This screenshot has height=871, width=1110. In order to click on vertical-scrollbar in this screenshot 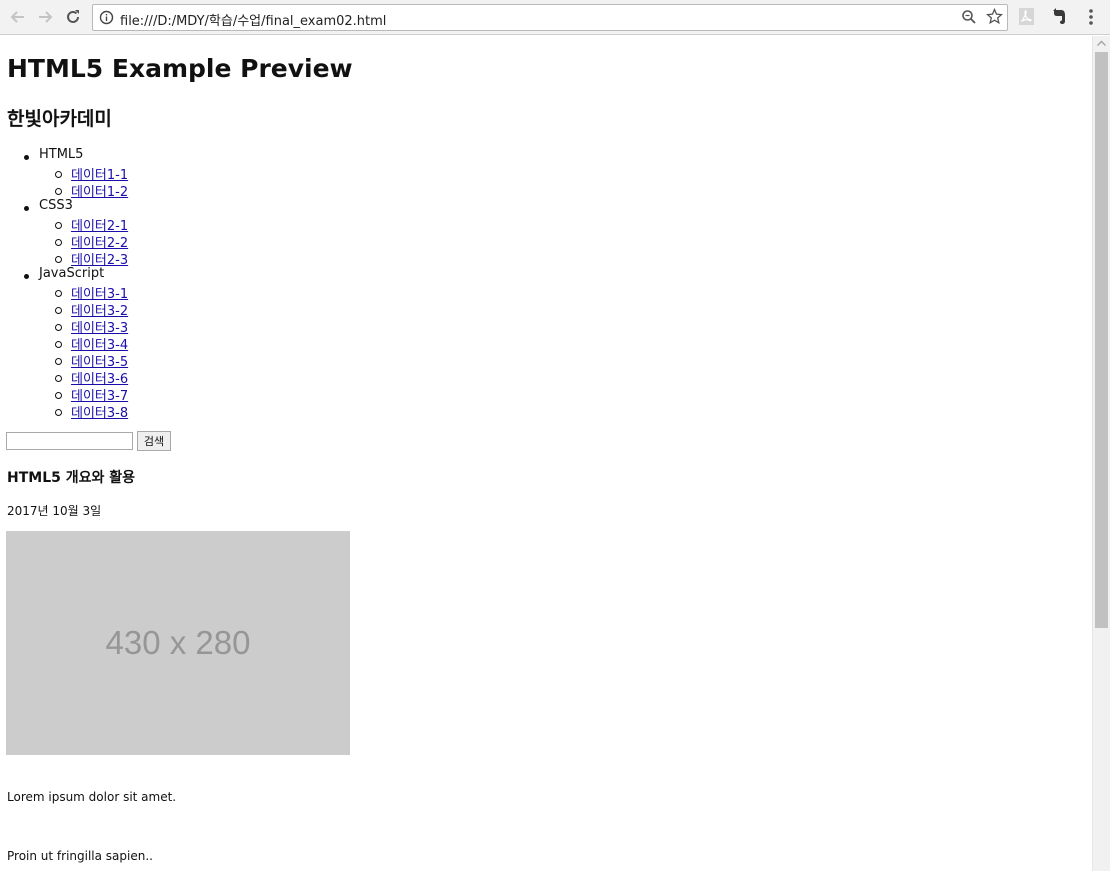, I will do `click(1101, 453)`.